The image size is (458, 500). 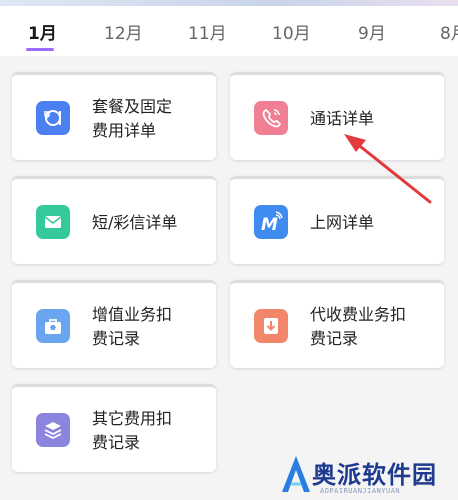 I want to click on watermark-text: 奥派软件园, so click(x=374, y=475).